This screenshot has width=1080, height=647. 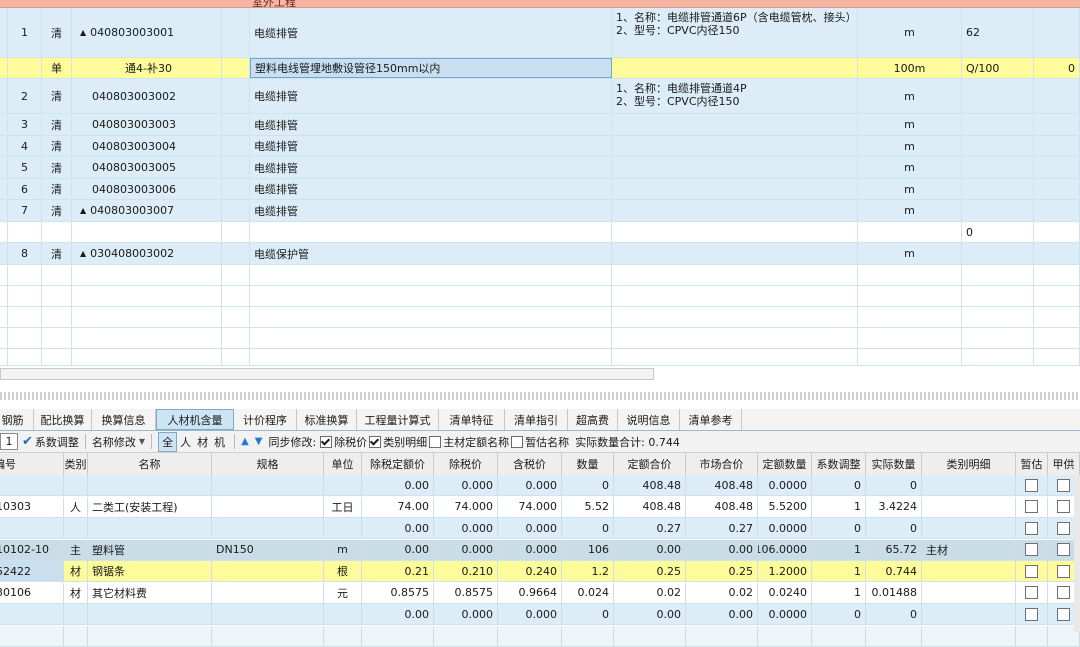 What do you see at coordinates (588, 571) in the screenshot?
I see `cell-qty: 1.2` at bounding box center [588, 571].